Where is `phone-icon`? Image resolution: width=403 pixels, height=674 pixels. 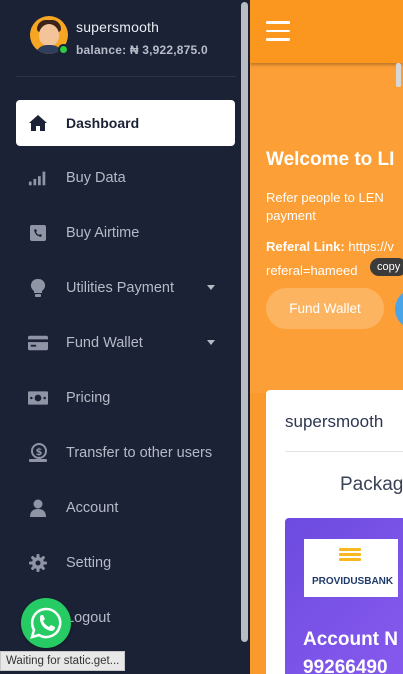 phone-icon is located at coordinates (38, 233).